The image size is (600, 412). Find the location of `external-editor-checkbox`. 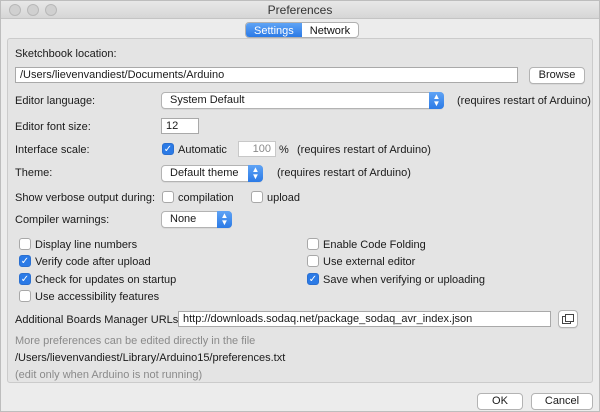

external-editor-checkbox is located at coordinates (313, 261).